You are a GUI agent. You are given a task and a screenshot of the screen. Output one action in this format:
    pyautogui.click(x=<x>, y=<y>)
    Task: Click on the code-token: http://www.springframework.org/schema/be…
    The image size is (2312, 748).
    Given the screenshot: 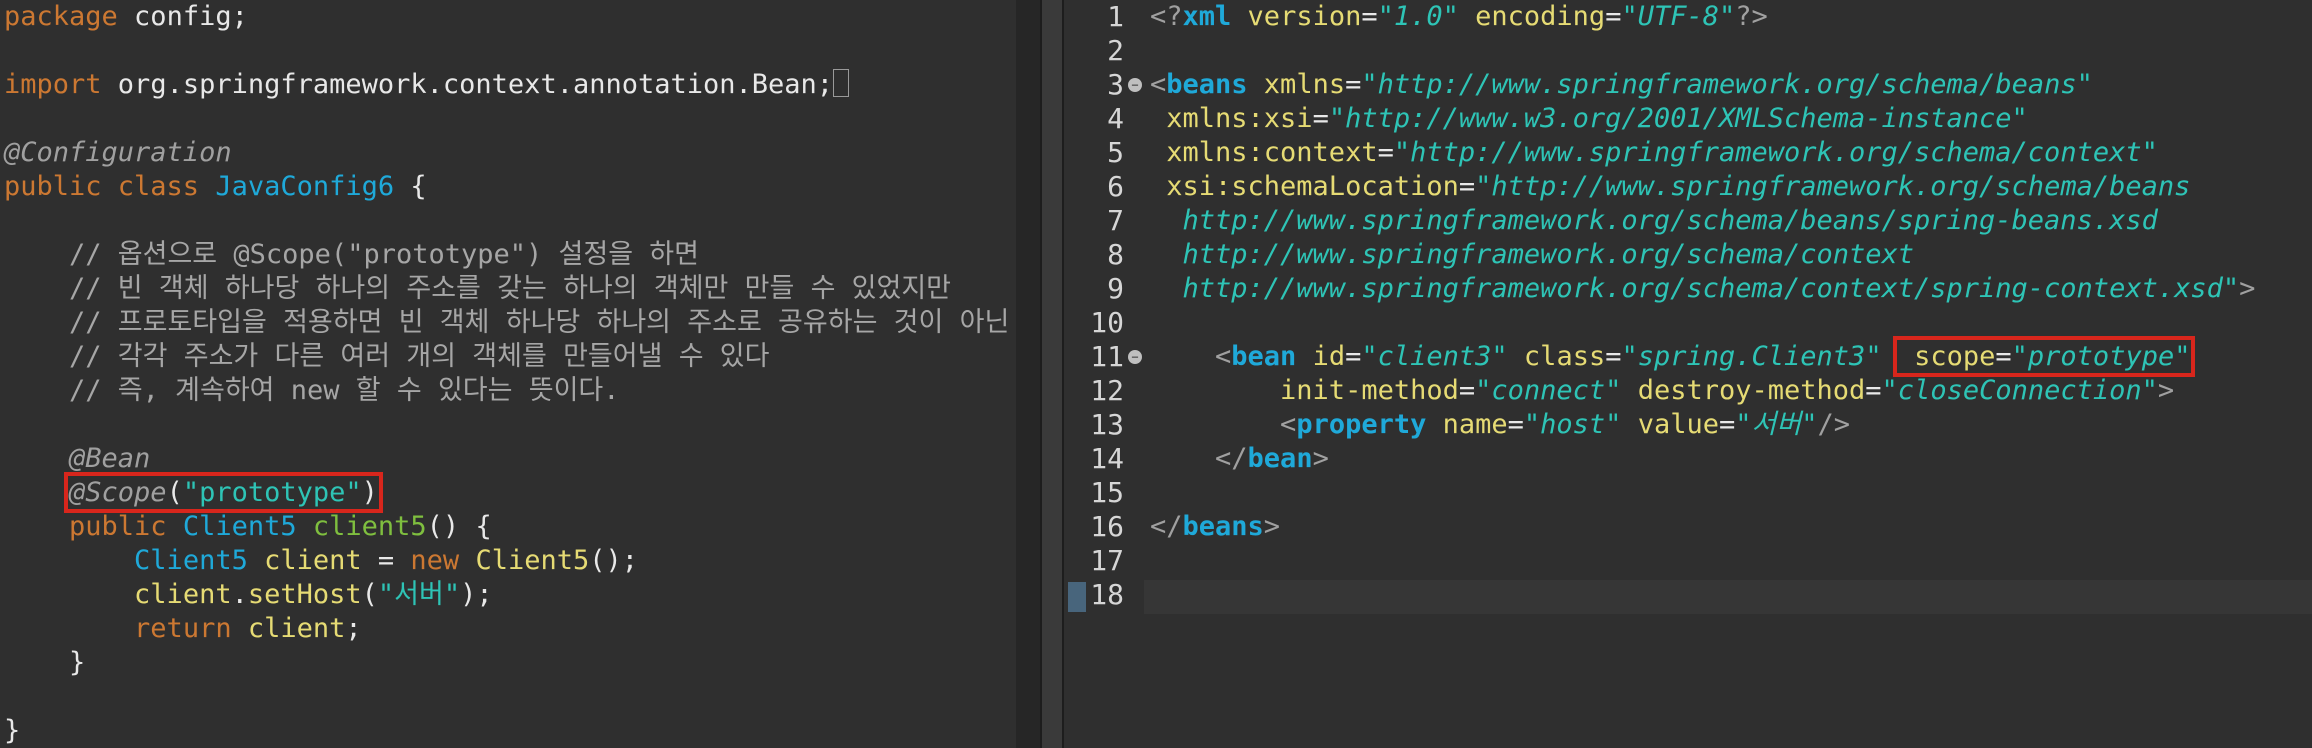 What is the action you would take?
    pyautogui.click(x=1654, y=220)
    